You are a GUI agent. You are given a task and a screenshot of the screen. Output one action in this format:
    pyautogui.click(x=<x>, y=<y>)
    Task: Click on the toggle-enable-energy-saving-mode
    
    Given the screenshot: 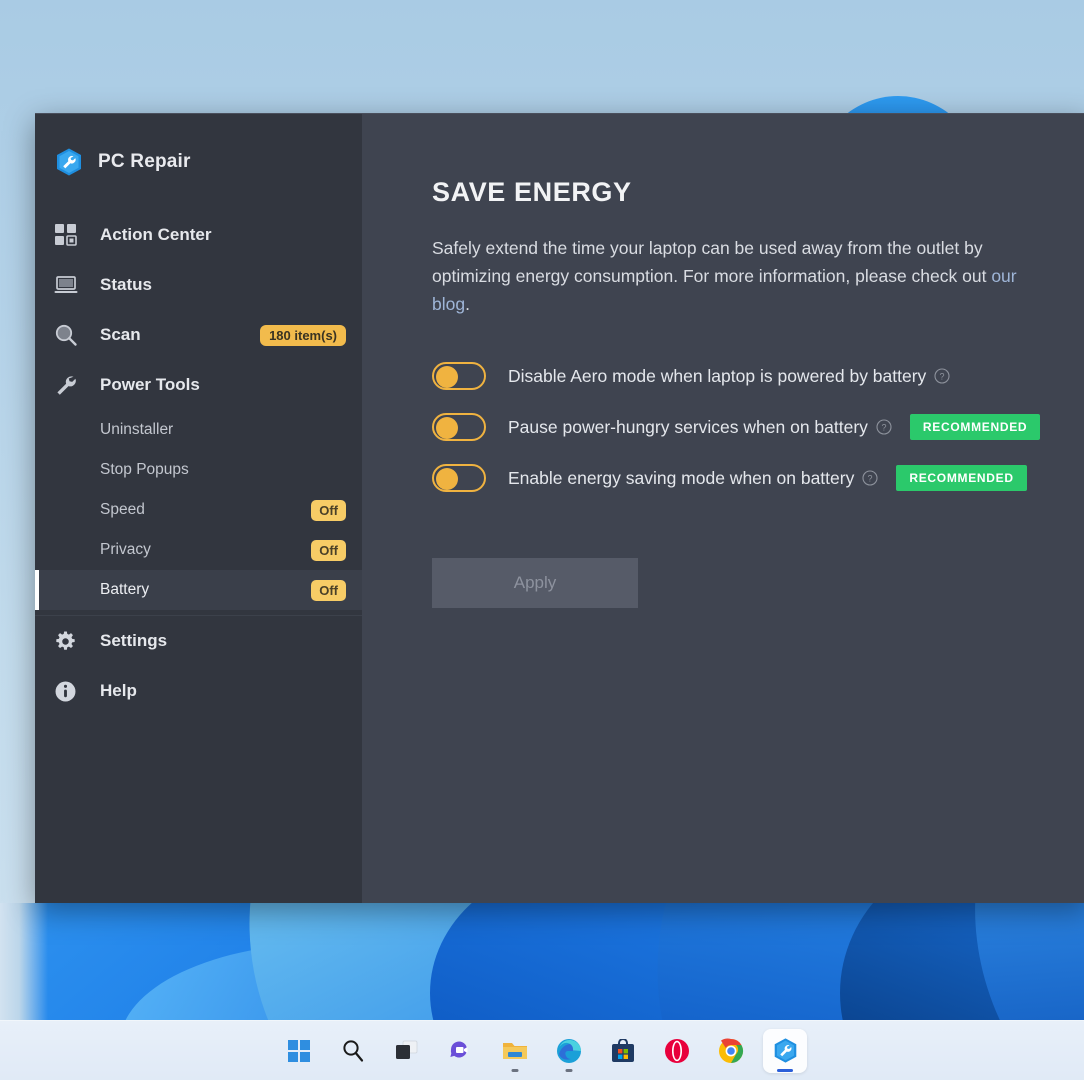 What is the action you would take?
    pyautogui.click(x=459, y=478)
    